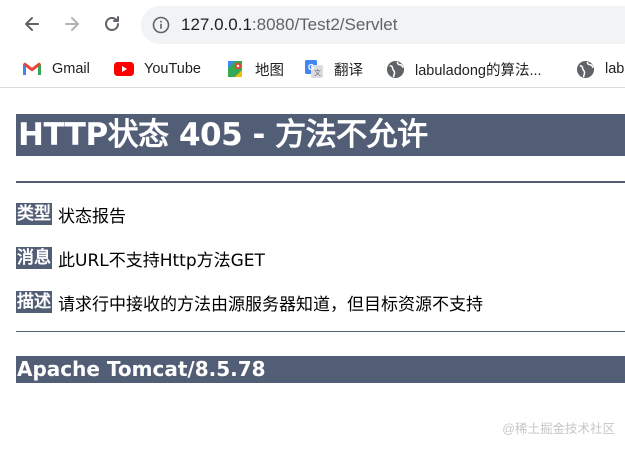 The image size is (625, 449). I want to click on description-row: 描述 请求行中接收的方法由源服务器知道，但目标资源不支持, so click(249, 302).